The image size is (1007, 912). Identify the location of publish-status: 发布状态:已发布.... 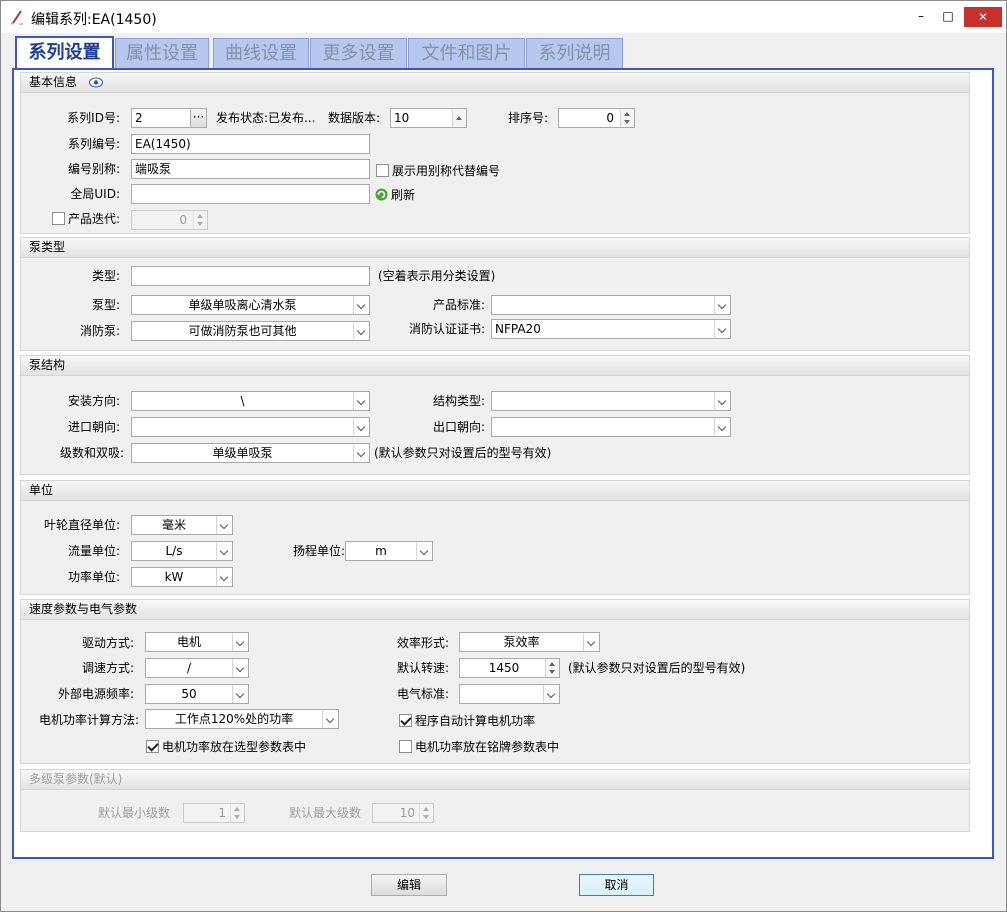
(266, 118).